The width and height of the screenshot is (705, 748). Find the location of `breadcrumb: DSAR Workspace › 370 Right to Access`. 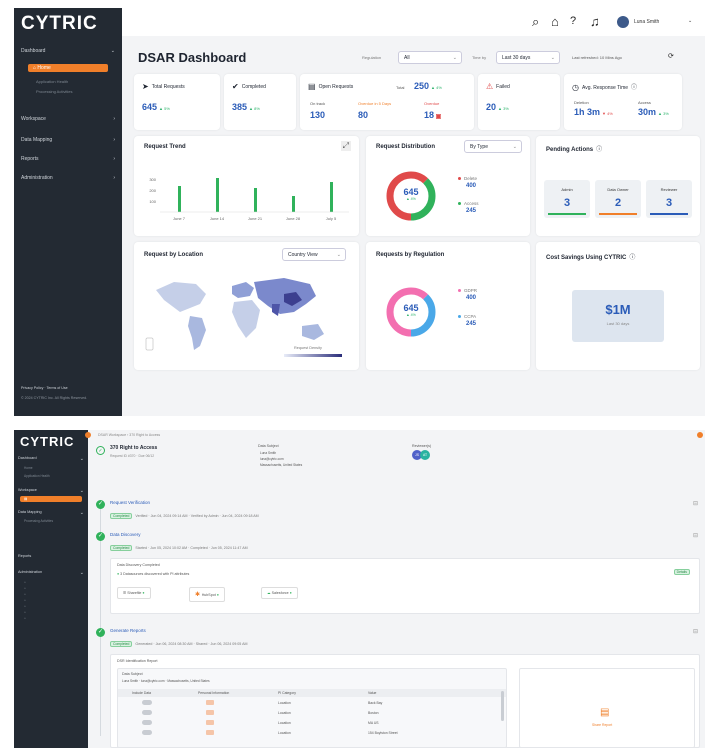

breadcrumb: DSAR Workspace › 370 Right to Access is located at coordinates (129, 435).